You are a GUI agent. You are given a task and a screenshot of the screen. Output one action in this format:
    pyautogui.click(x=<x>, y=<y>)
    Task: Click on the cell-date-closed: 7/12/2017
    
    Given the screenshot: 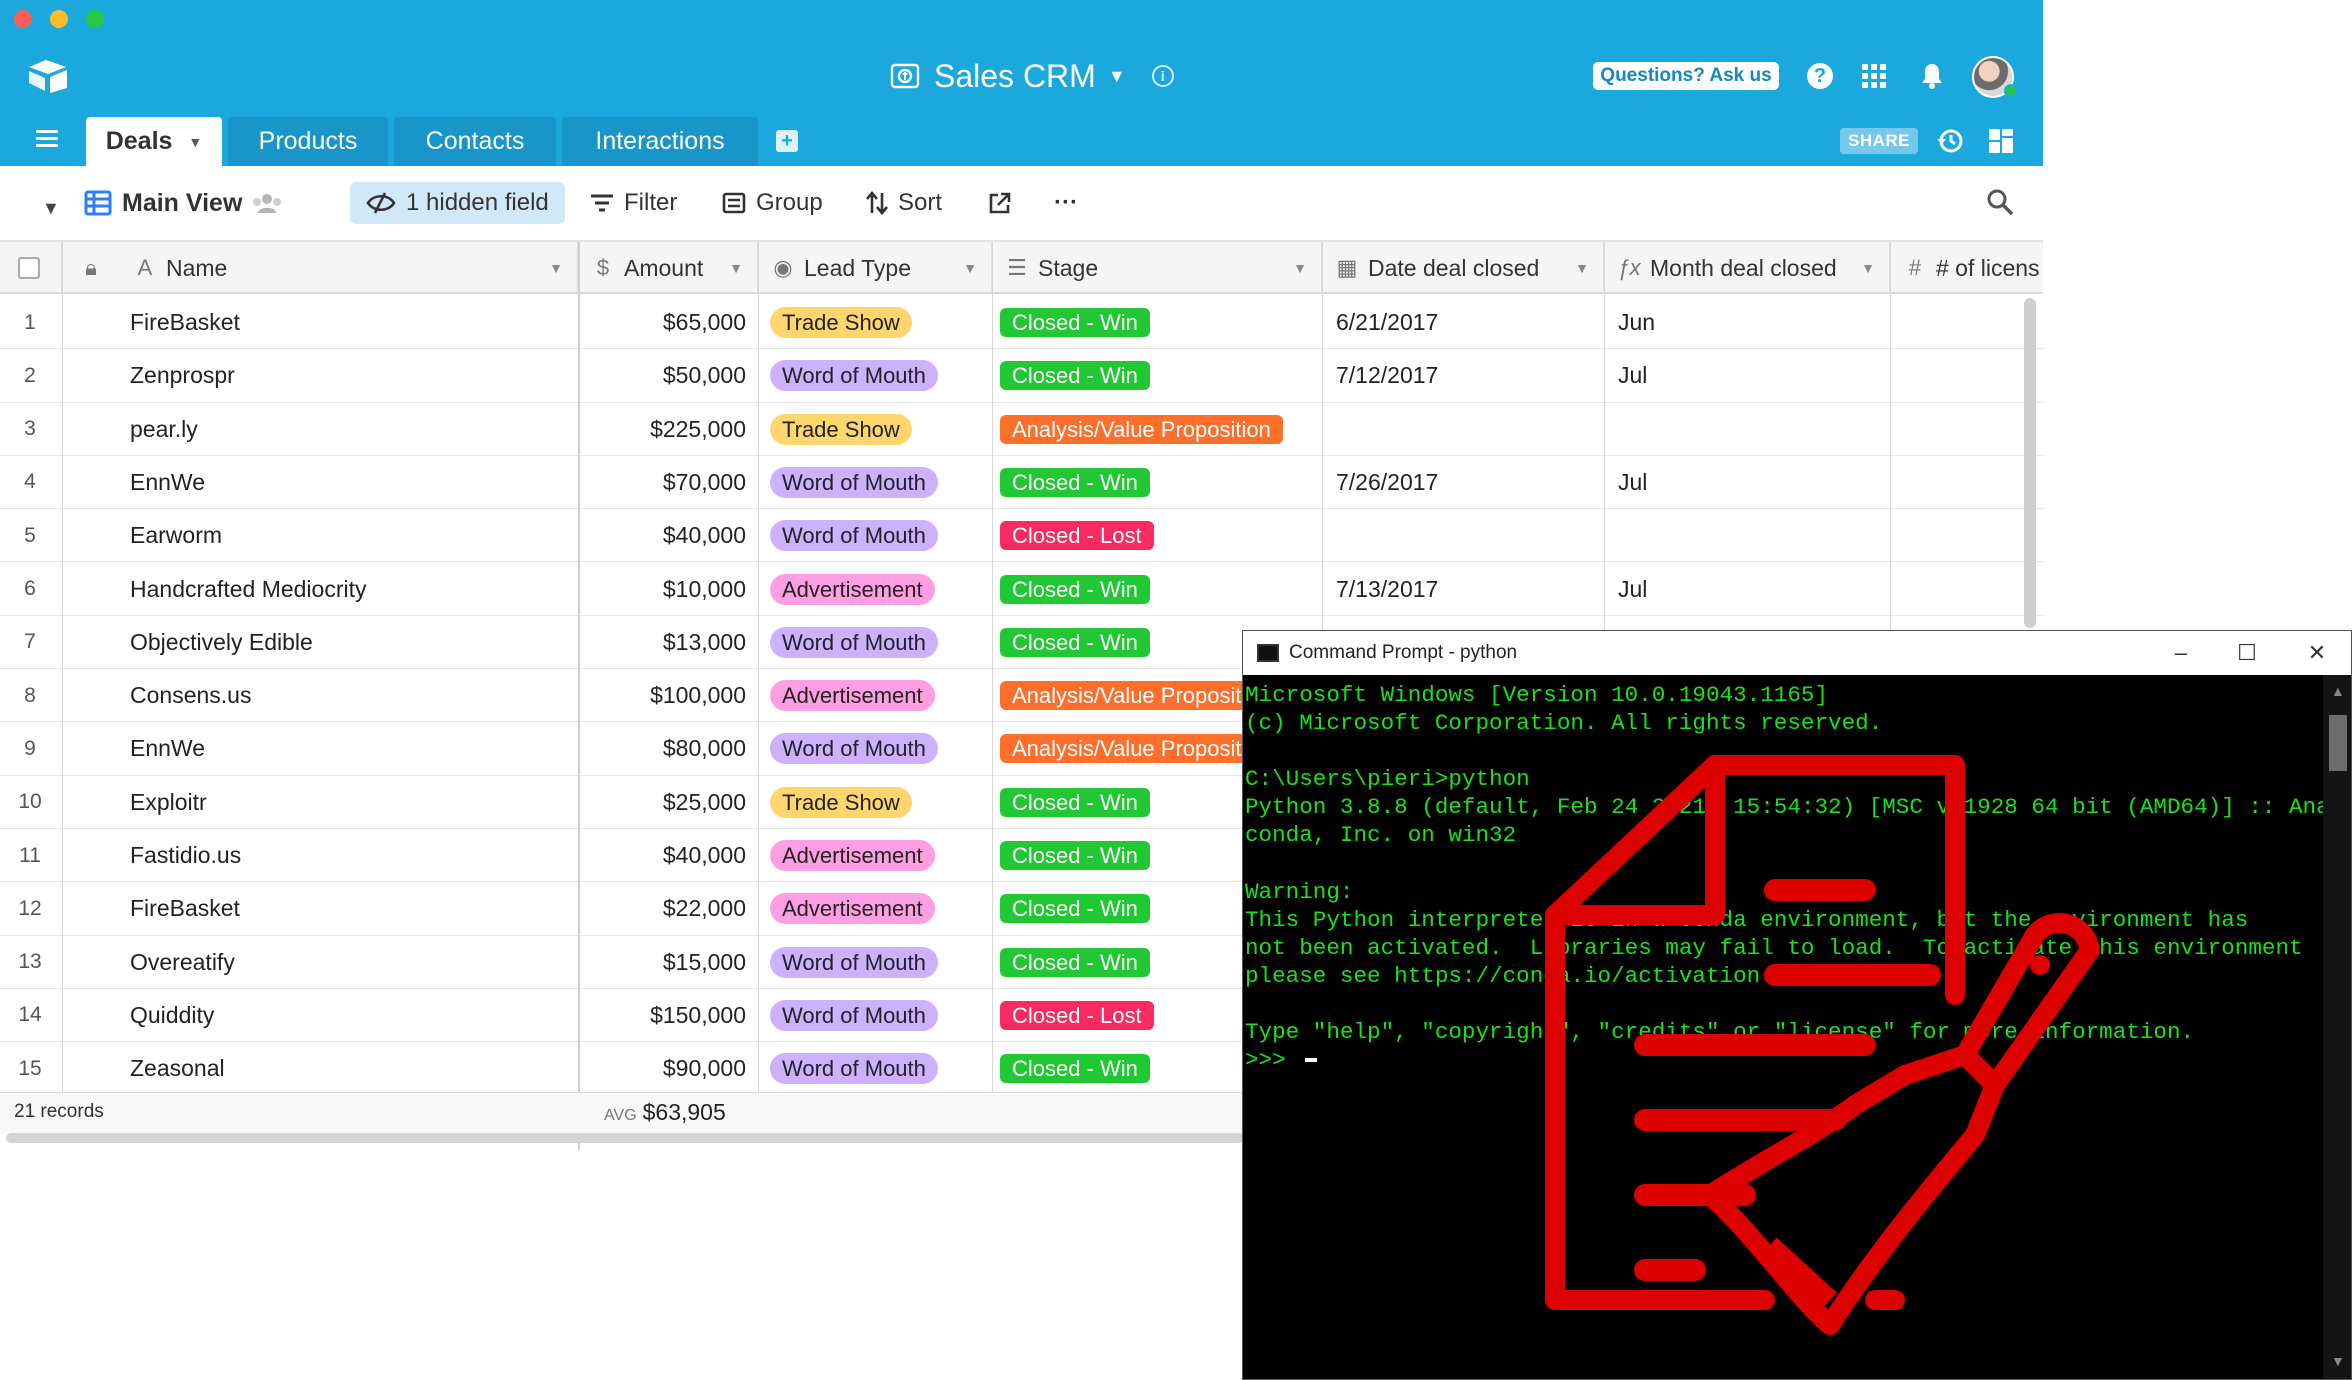 What is the action you would take?
    pyautogui.click(x=1466, y=375)
    